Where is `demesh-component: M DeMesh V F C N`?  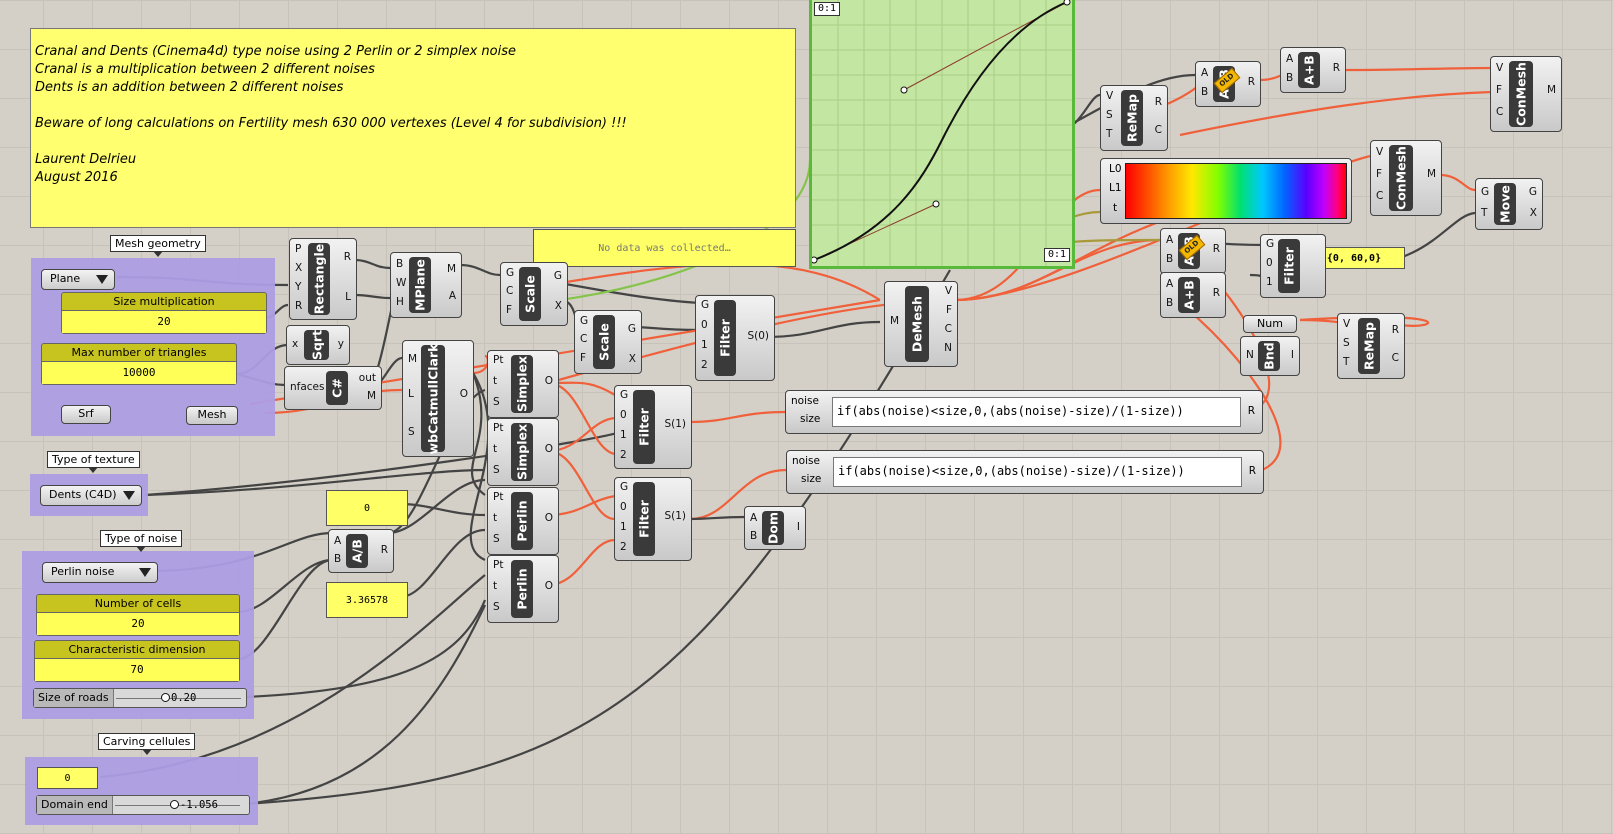 demesh-component: M DeMesh V F C N is located at coordinates (921, 324).